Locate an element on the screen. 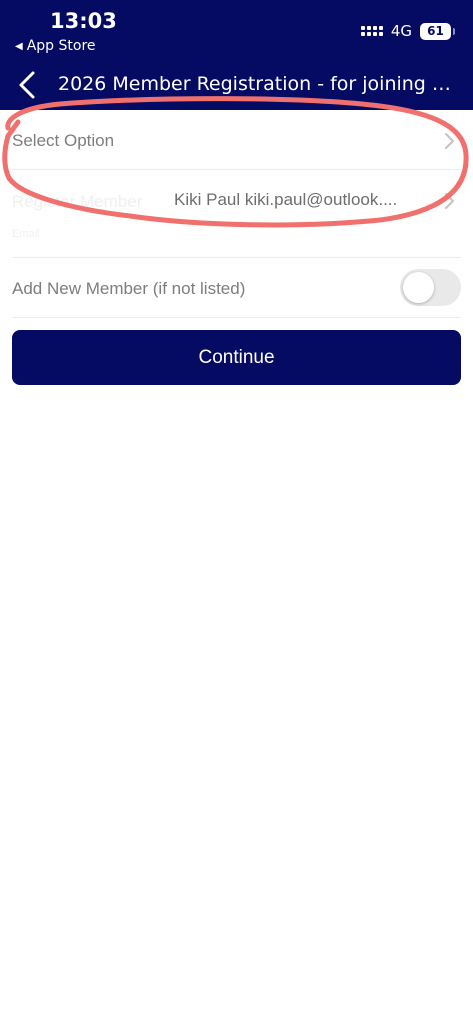  chevron-left-icon is located at coordinates (28, 85).